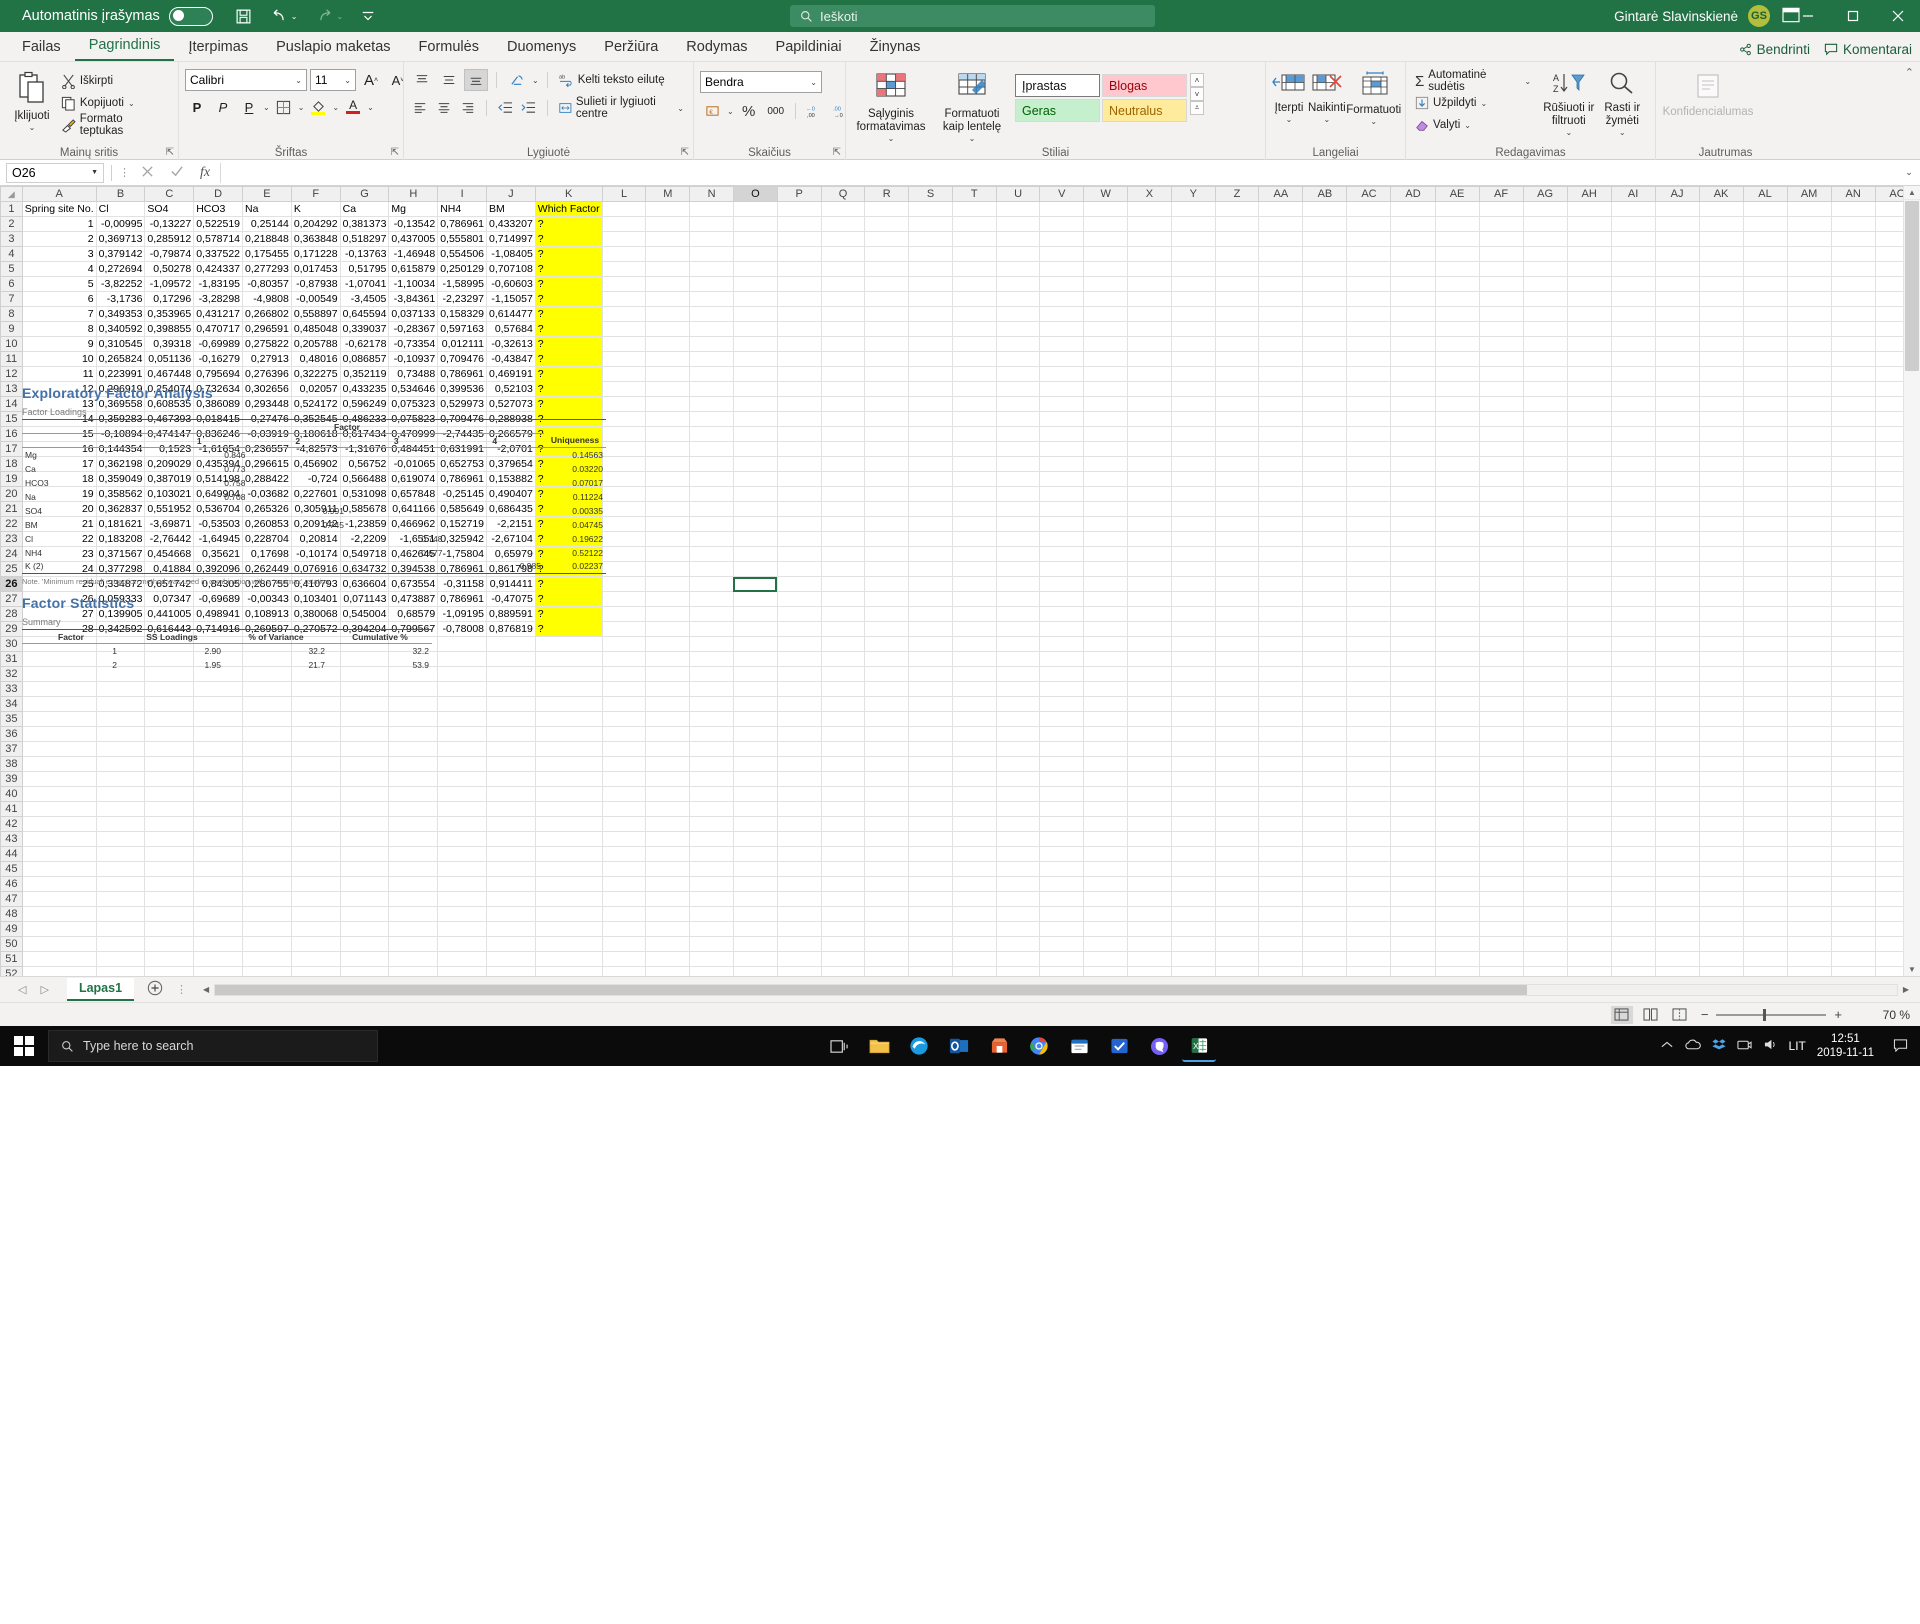  Describe the element at coordinates (364, 944) in the screenshot. I see `cell-G50` at that location.